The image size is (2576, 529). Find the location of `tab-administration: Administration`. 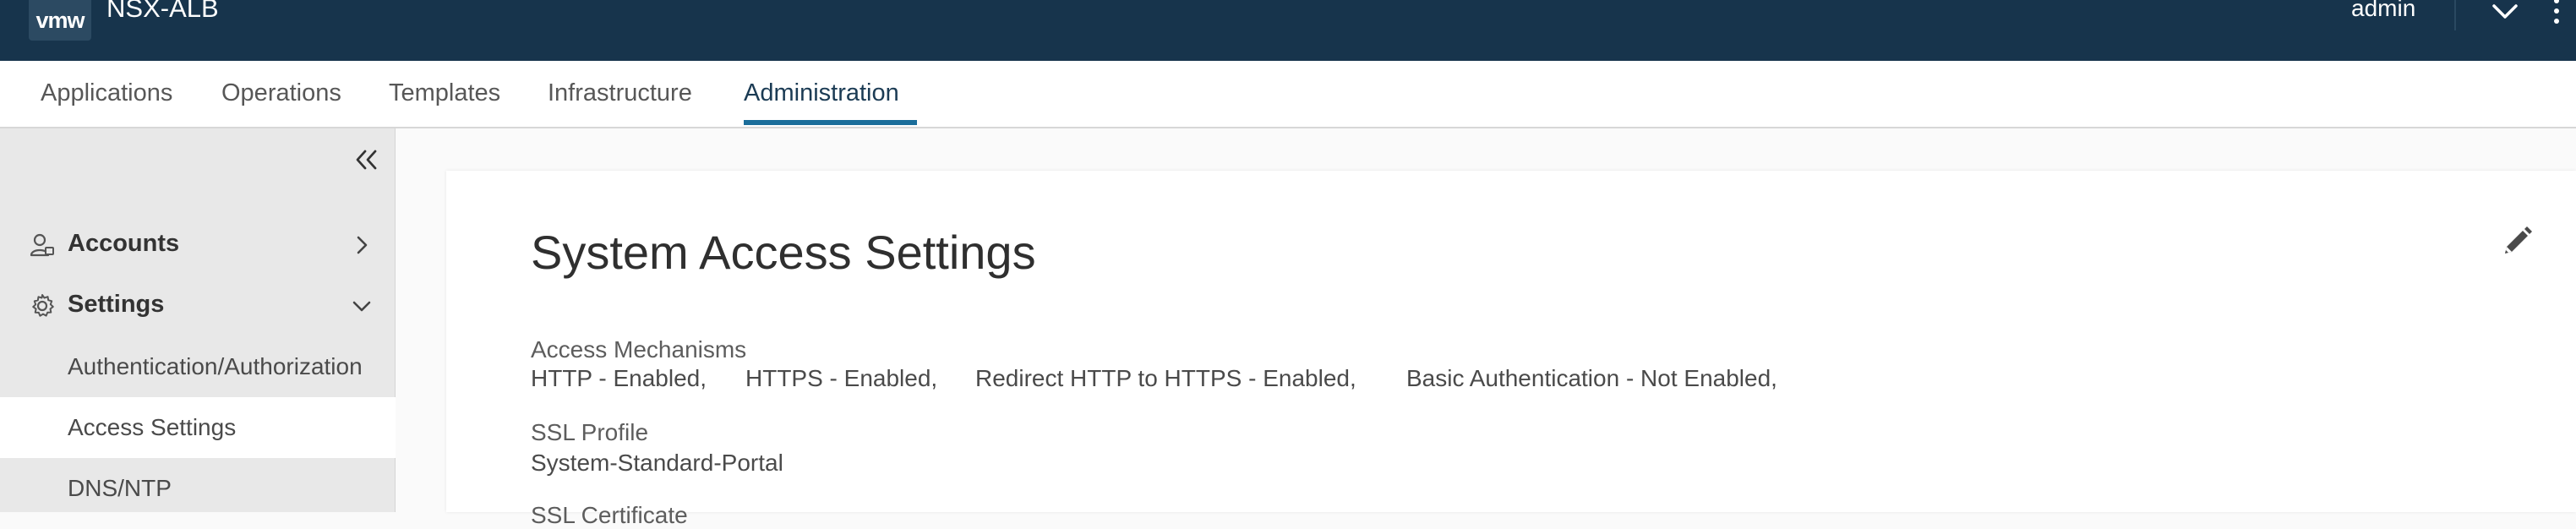

tab-administration: Administration is located at coordinates (821, 93).